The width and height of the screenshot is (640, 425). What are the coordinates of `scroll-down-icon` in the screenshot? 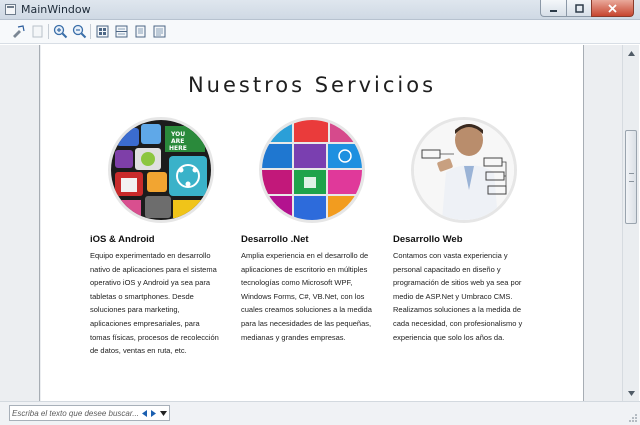 It's located at (631, 393).